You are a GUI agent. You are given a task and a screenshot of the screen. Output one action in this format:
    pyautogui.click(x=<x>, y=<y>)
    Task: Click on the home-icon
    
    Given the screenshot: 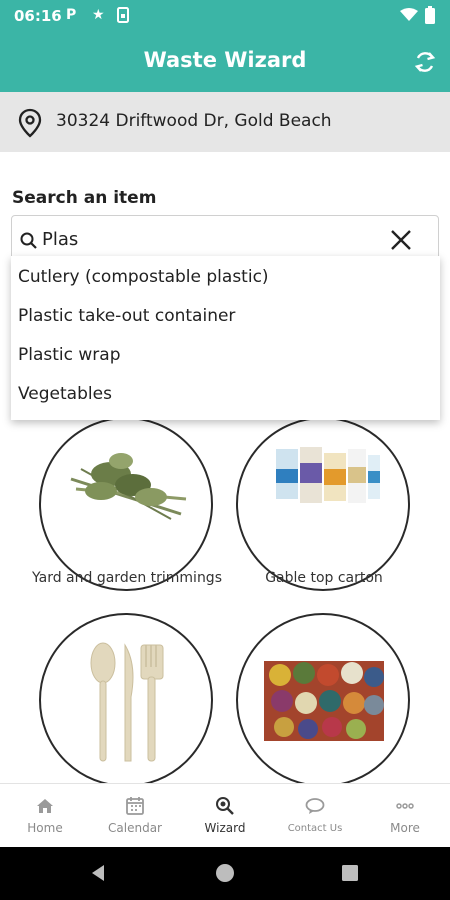 What is the action you would take?
    pyautogui.click(x=45, y=806)
    